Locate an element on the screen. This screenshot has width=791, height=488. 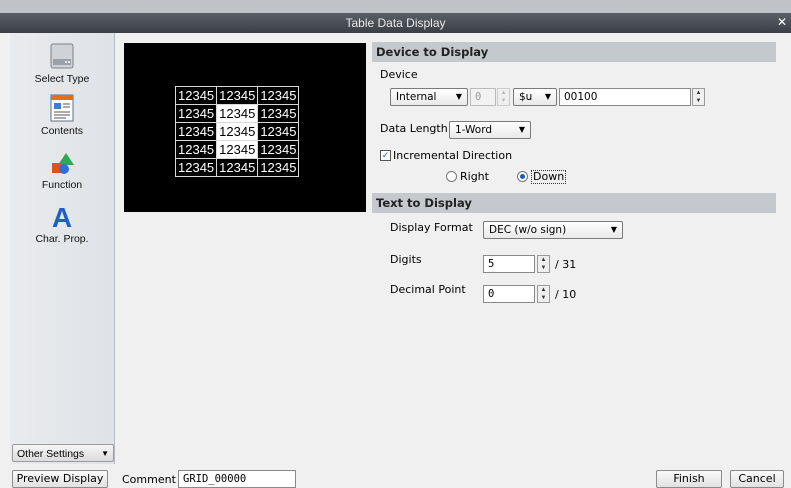
comment-label: Comment is located at coordinates (149, 479).